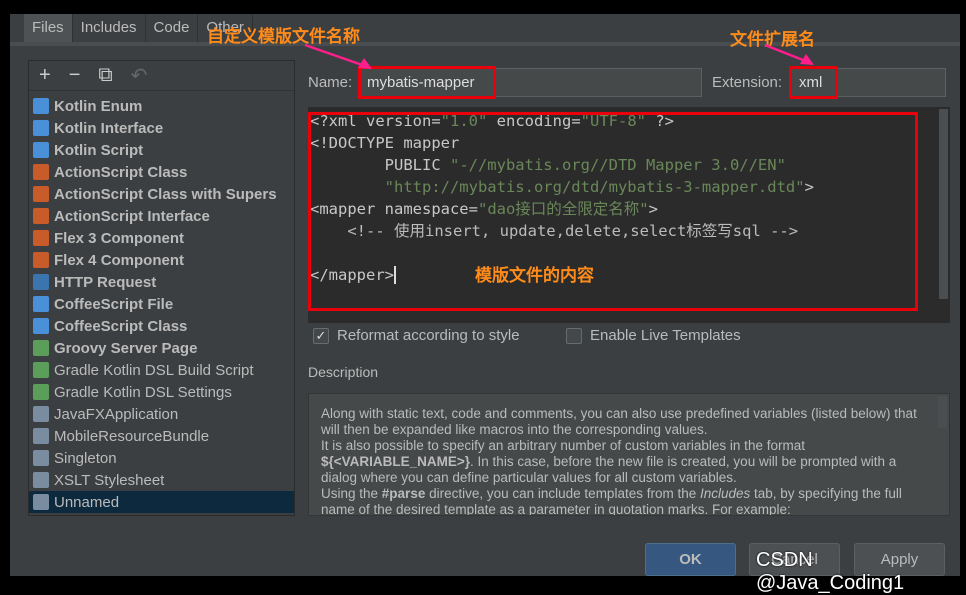 Image resolution: width=966 pixels, height=595 pixels. Describe the element at coordinates (85, 458) in the screenshot. I see `template-item-label: Singleton` at that location.